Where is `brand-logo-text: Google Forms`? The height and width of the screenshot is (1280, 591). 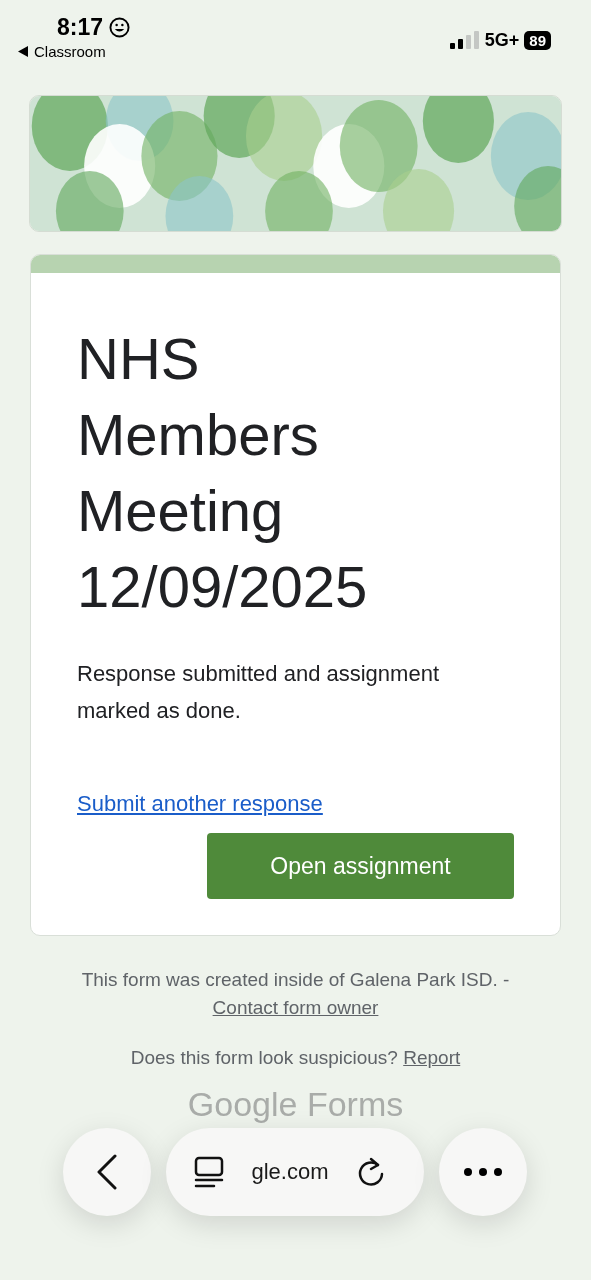 brand-logo-text: Google Forms is located at coordinates (295, 1104).